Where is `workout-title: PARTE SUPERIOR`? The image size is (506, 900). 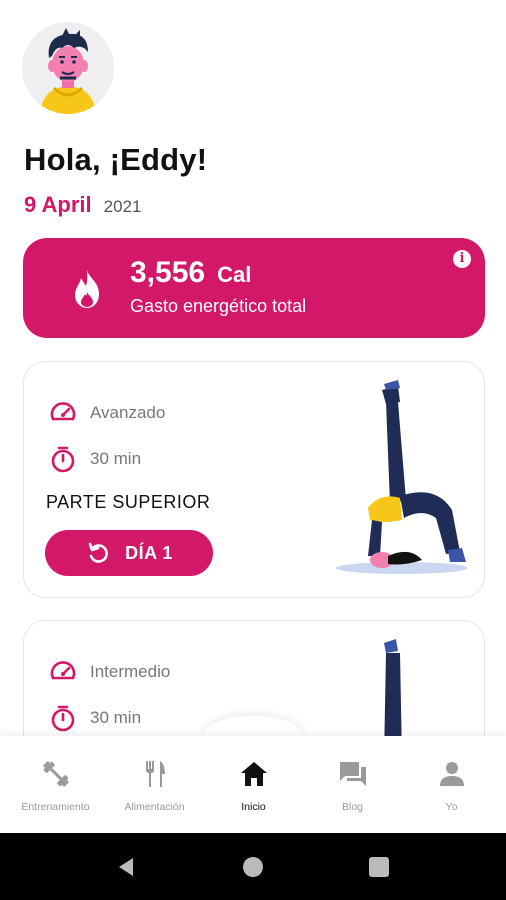 workout-title: PARTE SUPERIOR is located at coordinates (128, 502).